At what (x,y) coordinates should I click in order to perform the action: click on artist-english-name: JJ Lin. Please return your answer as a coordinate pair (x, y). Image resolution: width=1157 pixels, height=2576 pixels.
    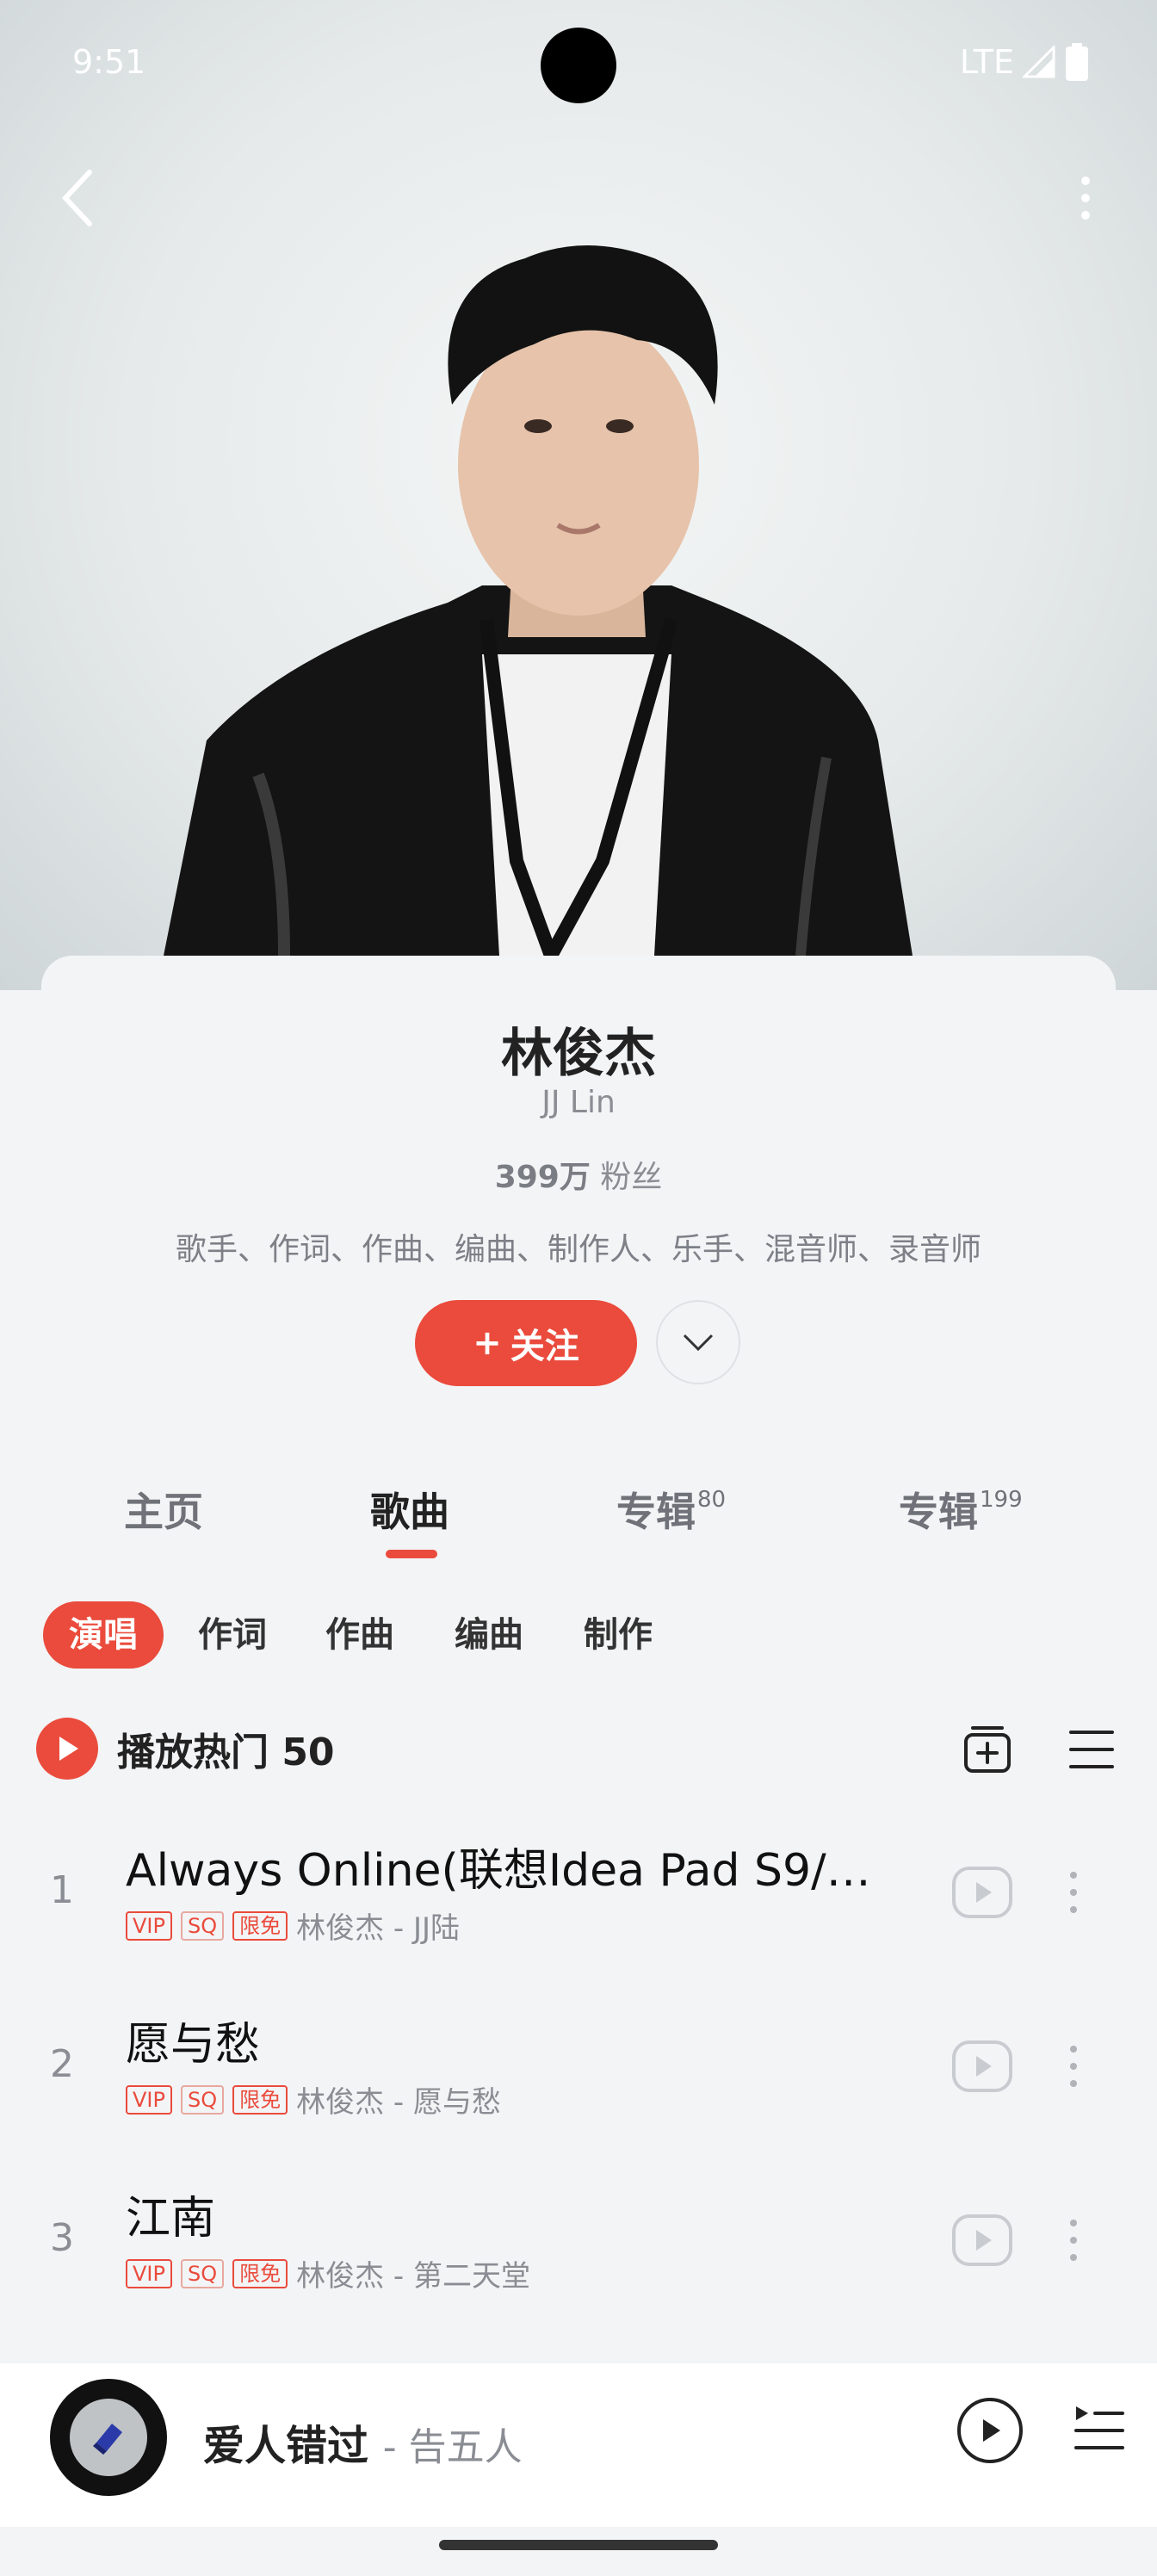
    Looking at the image, I should click on (579, 1103).